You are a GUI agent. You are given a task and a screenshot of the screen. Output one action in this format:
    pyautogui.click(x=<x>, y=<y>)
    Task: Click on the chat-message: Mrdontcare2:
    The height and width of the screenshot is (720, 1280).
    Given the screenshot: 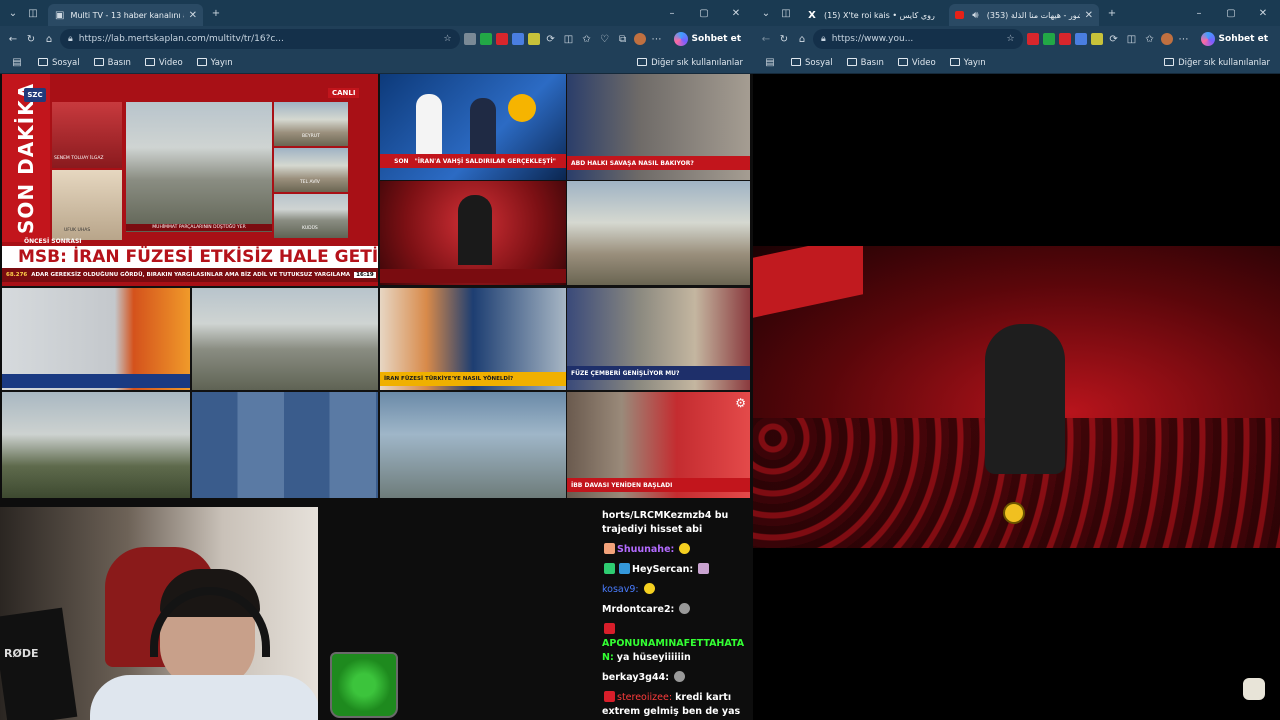 What is the action you would take?
    pyautogui.click(x=675, y=610)
    